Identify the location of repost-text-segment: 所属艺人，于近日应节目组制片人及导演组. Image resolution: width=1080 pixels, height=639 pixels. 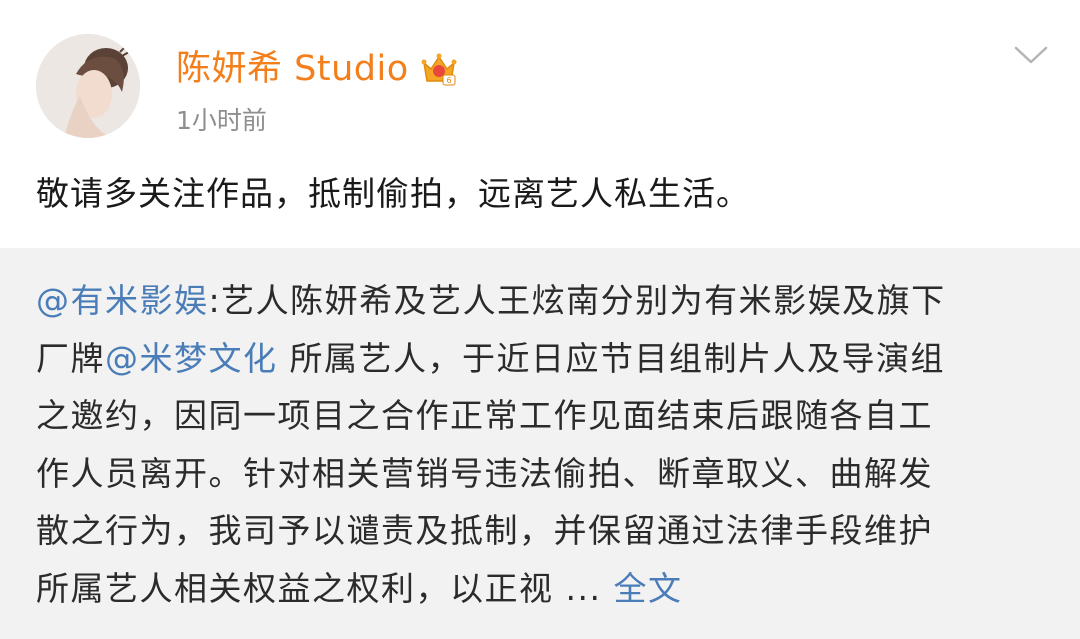
(611, 358).